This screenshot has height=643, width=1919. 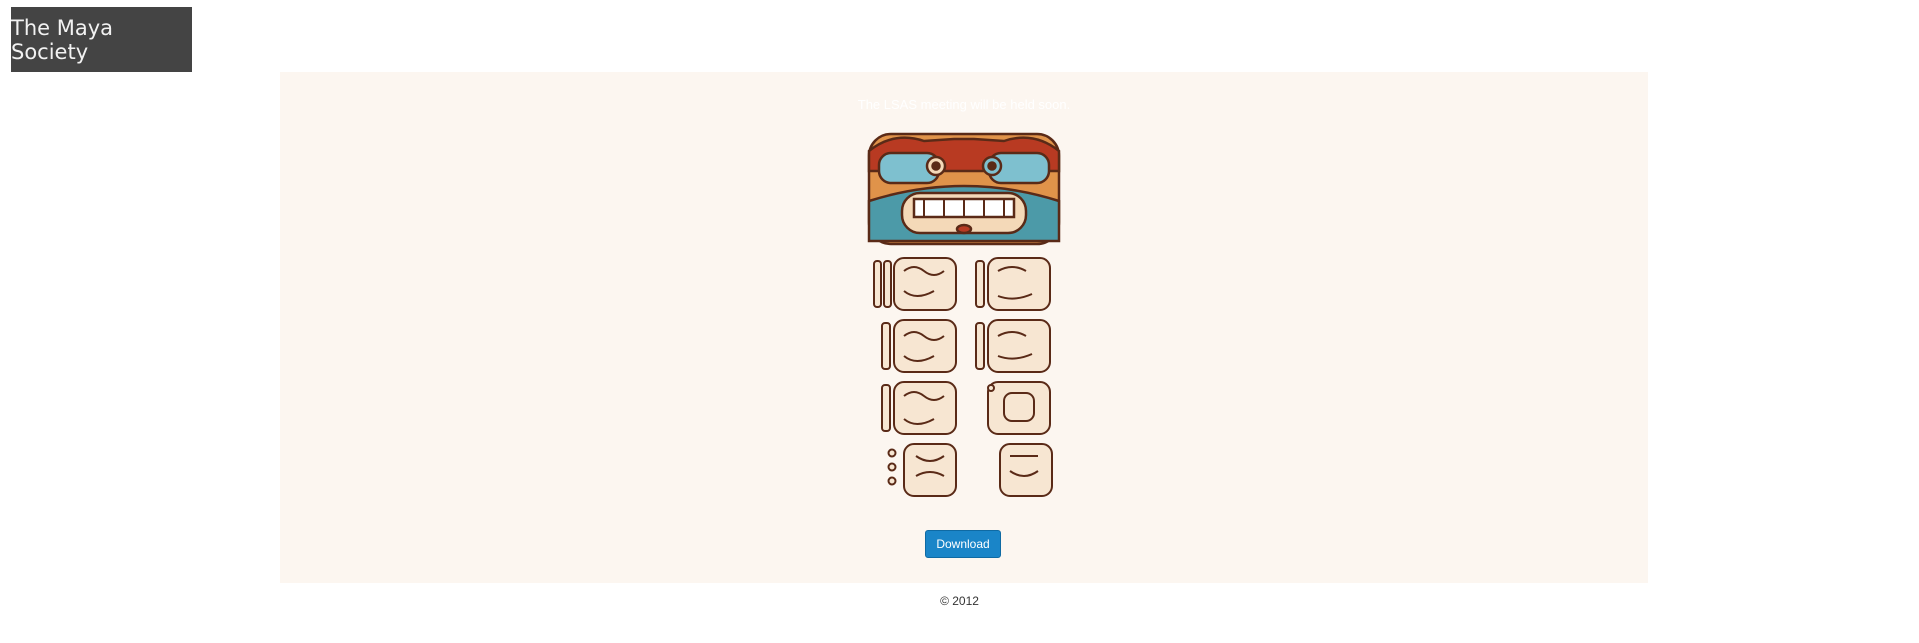 I want to click on glyph-columns, so click(x=963, y=377).